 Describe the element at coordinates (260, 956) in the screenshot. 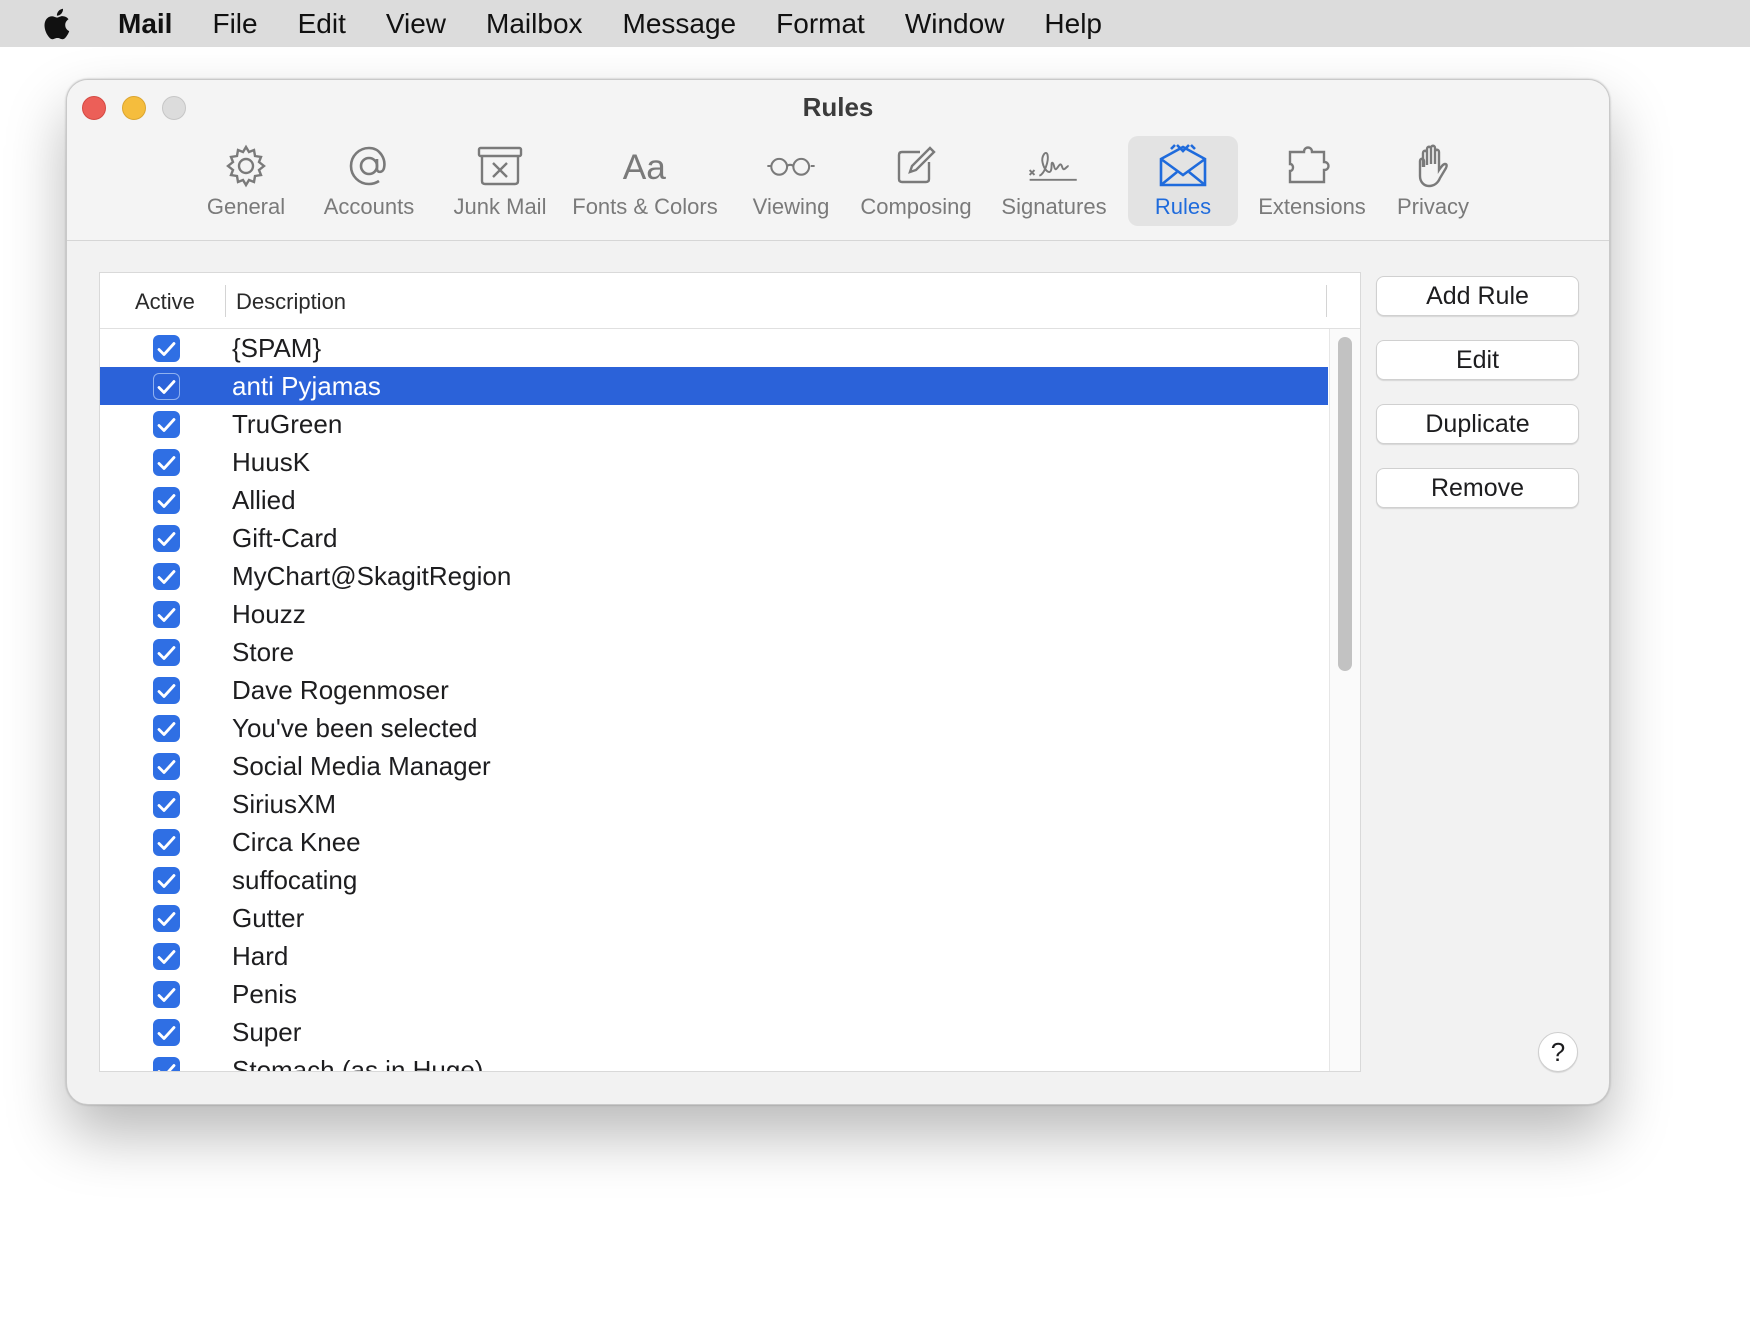

I see `rule-description: Hard` at that location.